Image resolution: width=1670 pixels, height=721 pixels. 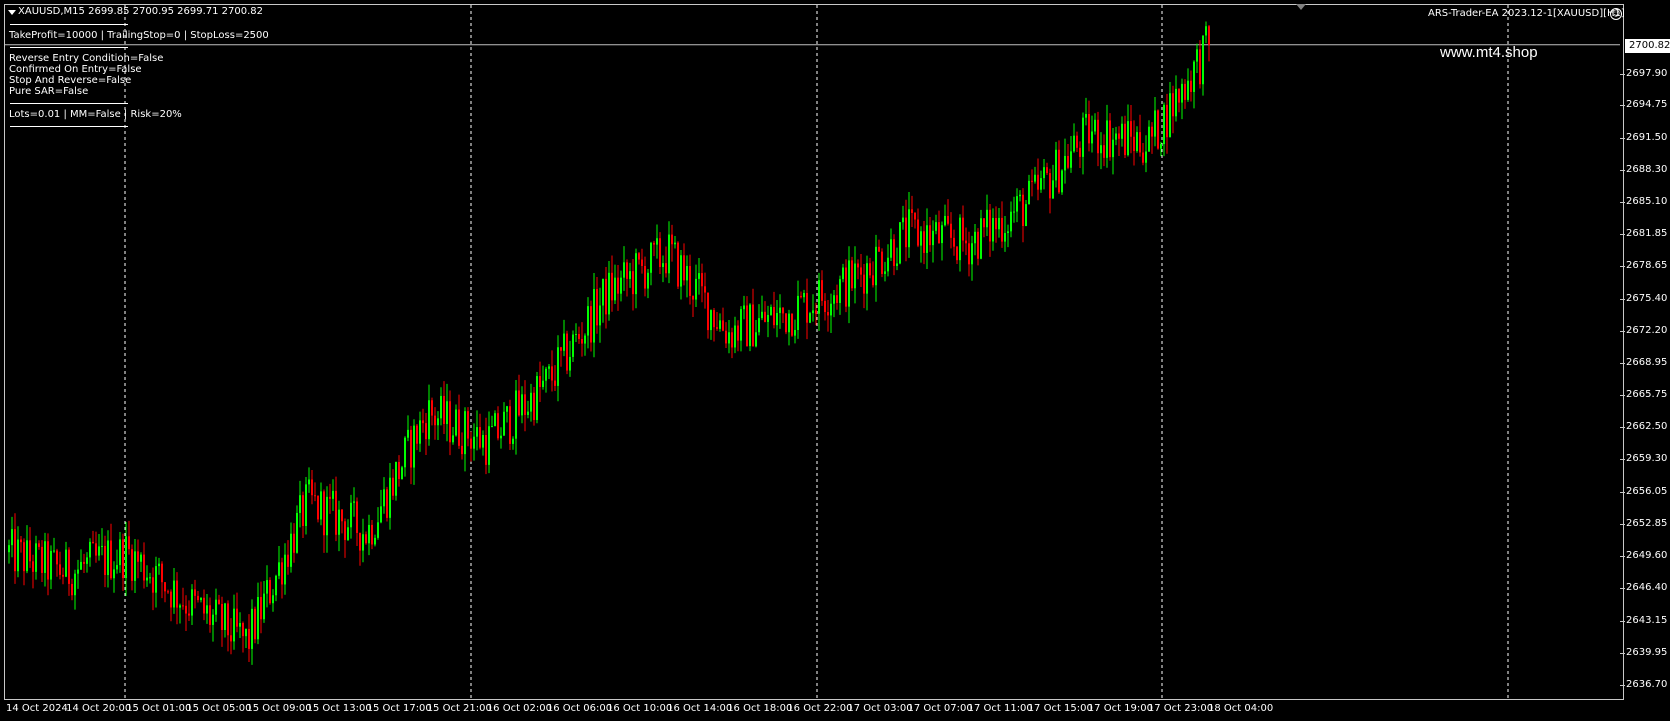 I want to click on time-tick-label: 15 Oct 01:00, so click(x=159, y=708).